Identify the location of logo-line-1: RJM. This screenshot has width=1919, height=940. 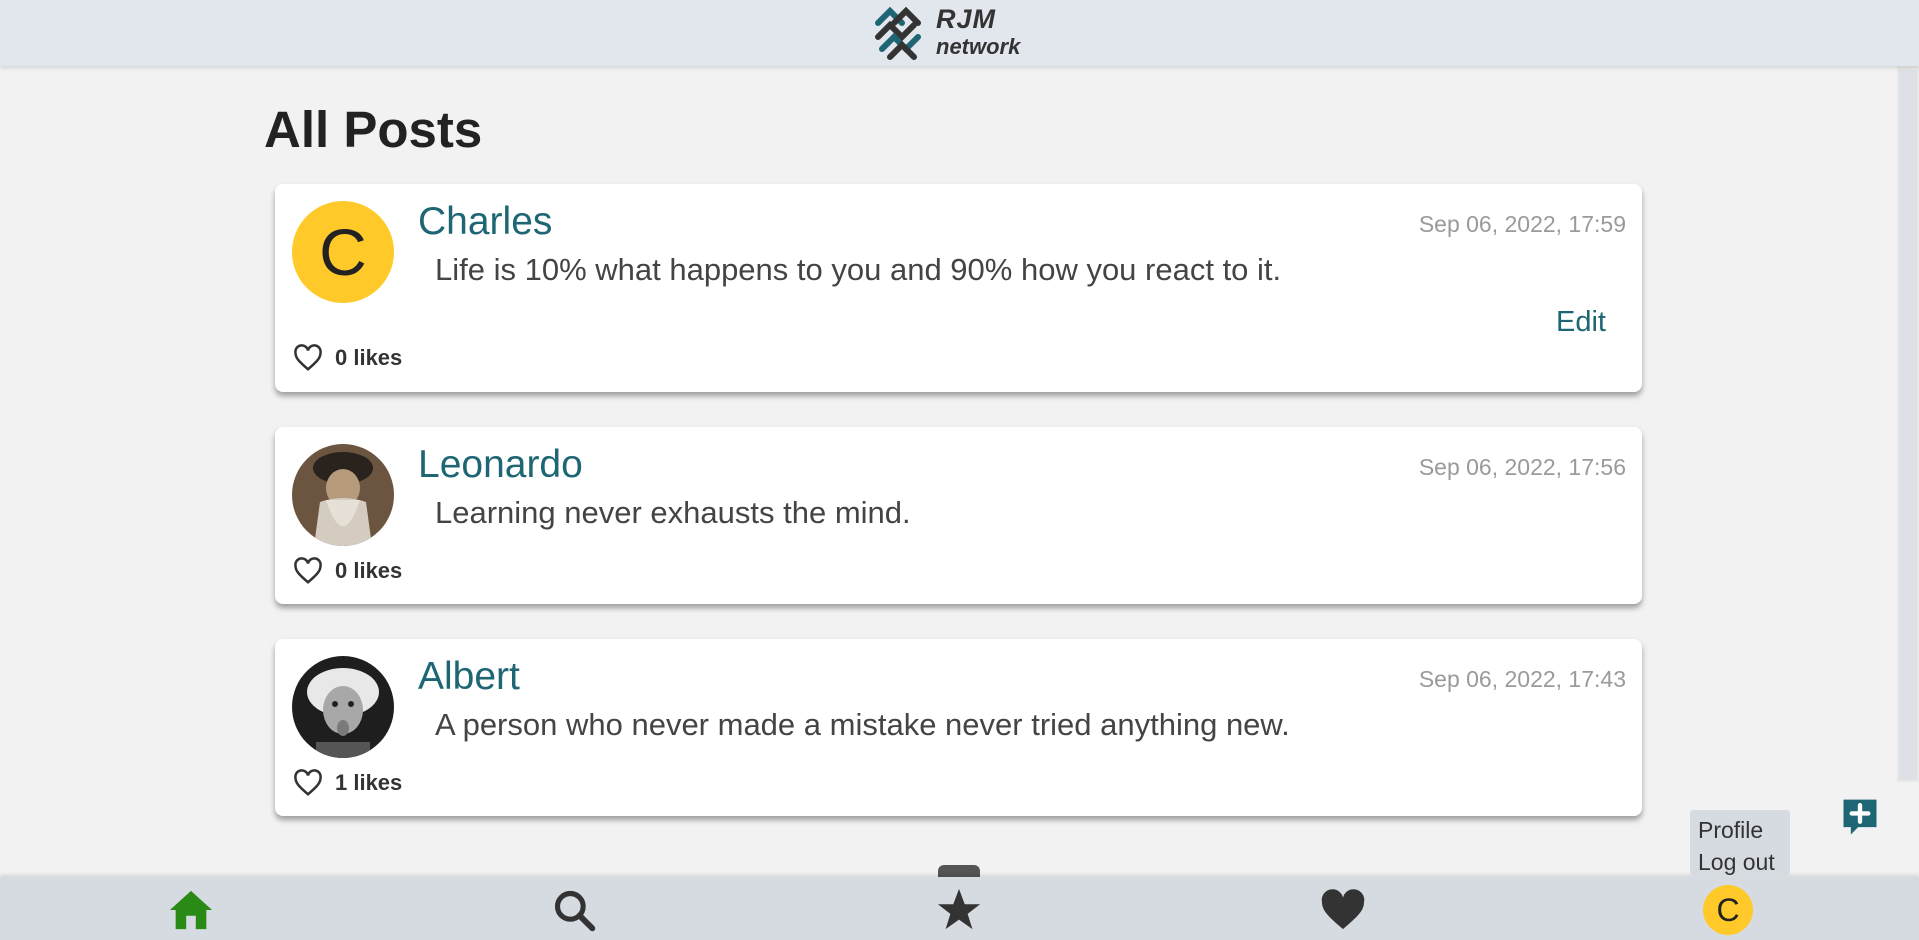
(966, 19).